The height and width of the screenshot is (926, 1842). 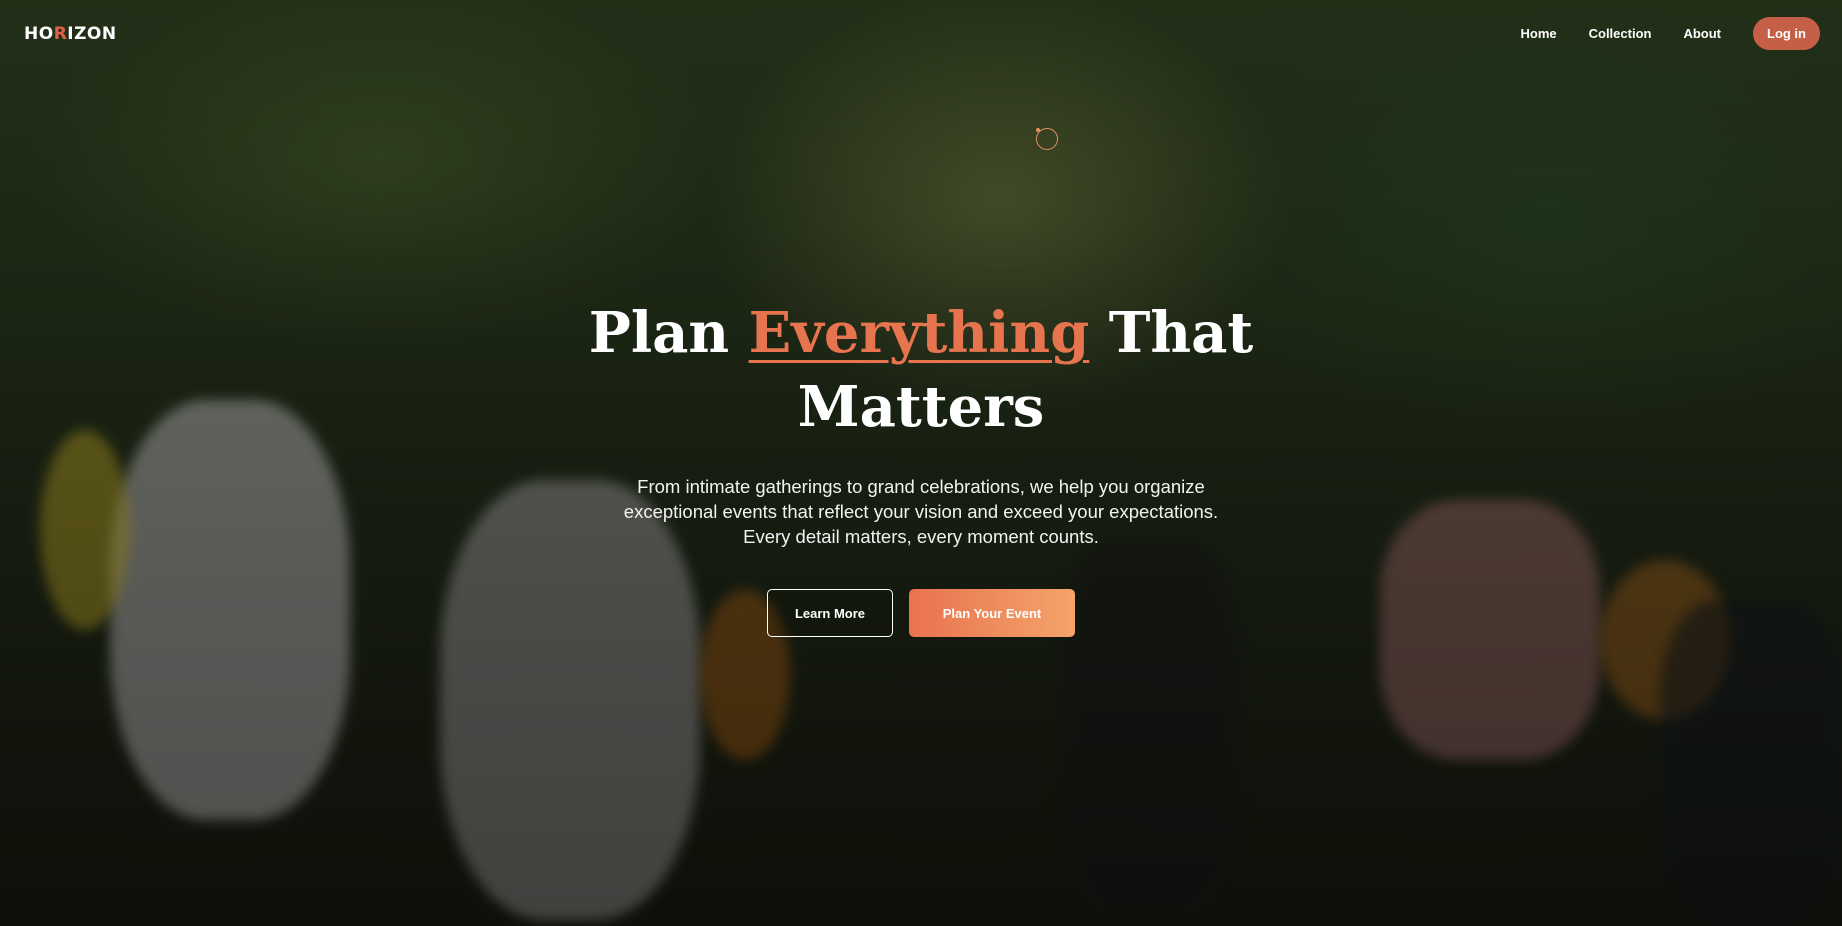 I want to click on hero-title-line2: Matters, so click(x=921, y=407).